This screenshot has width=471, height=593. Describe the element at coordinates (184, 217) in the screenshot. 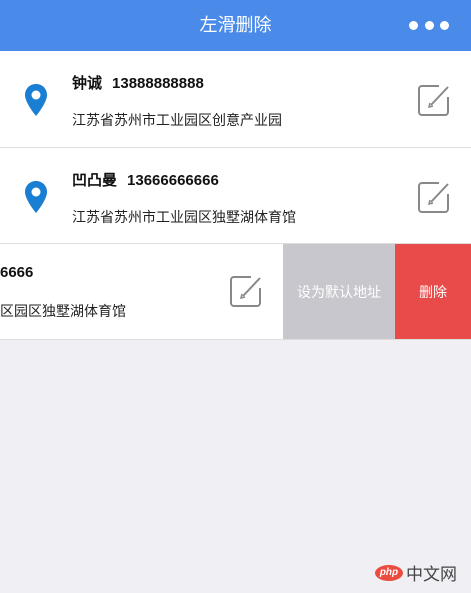

I see `address-text: 江苏省苏州市工业园区独墅湖体育馆` at that location.